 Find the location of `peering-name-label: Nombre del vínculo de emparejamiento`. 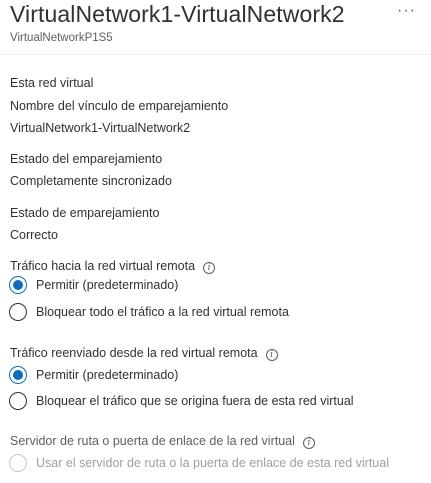

peering-name-label: Nombre del vínculo de emparejamiento is located at coordinates (119, 106).